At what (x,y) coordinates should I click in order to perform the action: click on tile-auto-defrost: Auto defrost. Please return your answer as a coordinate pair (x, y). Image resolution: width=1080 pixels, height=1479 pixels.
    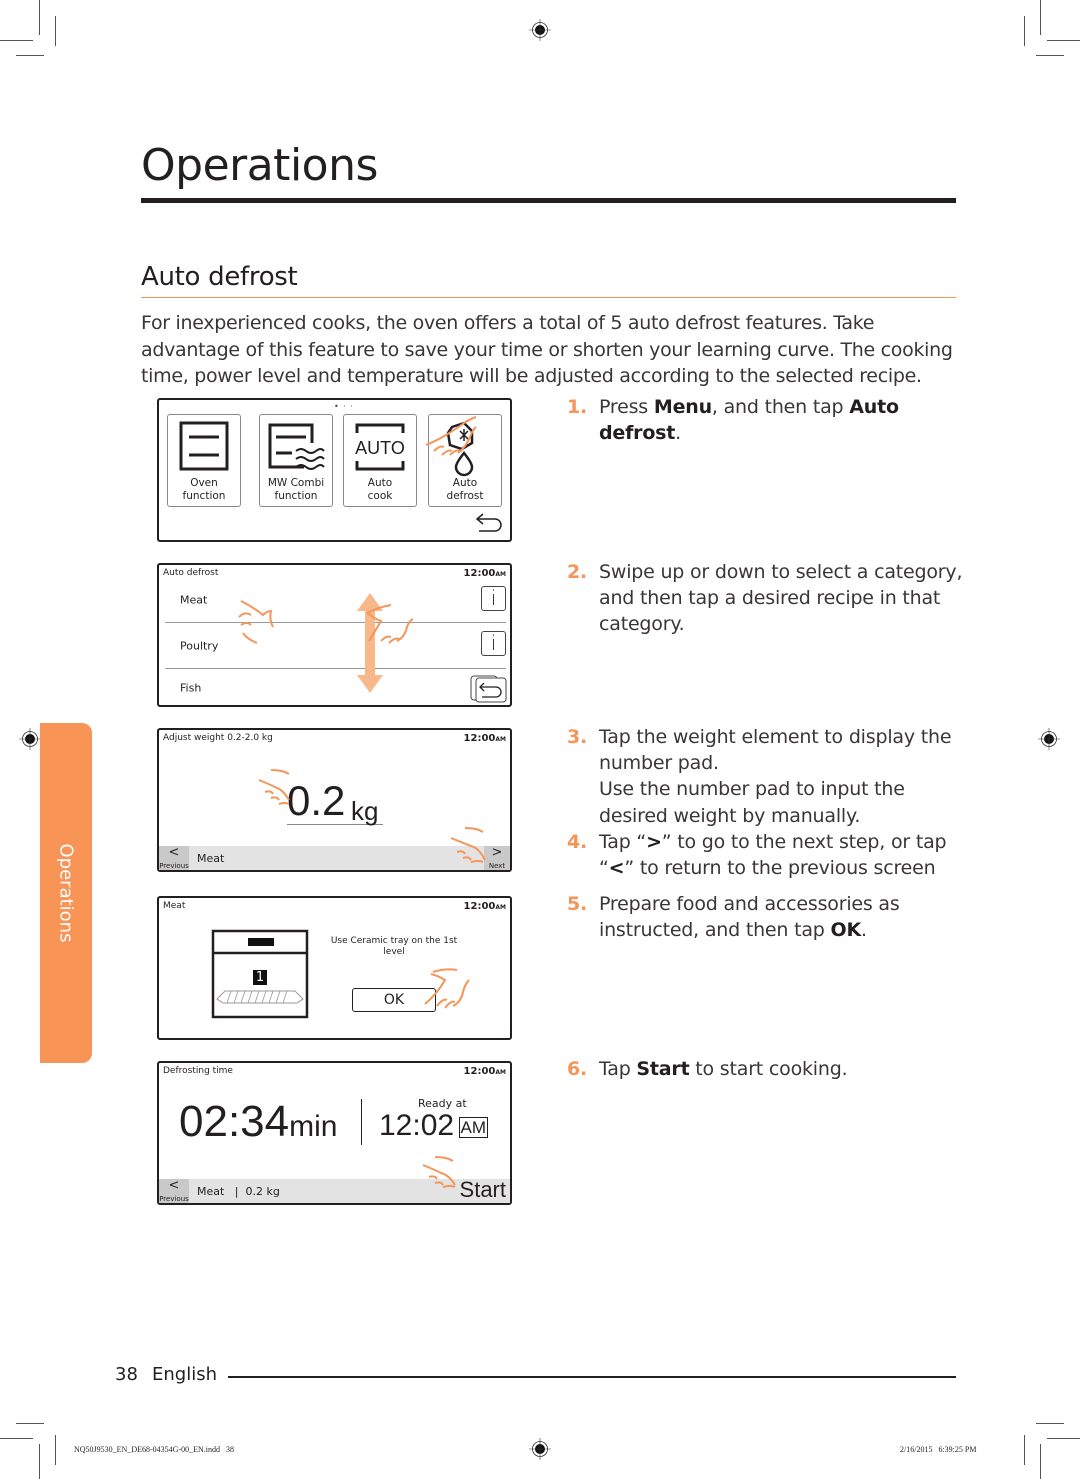
    Looking at the image, I should click on (463, 460).